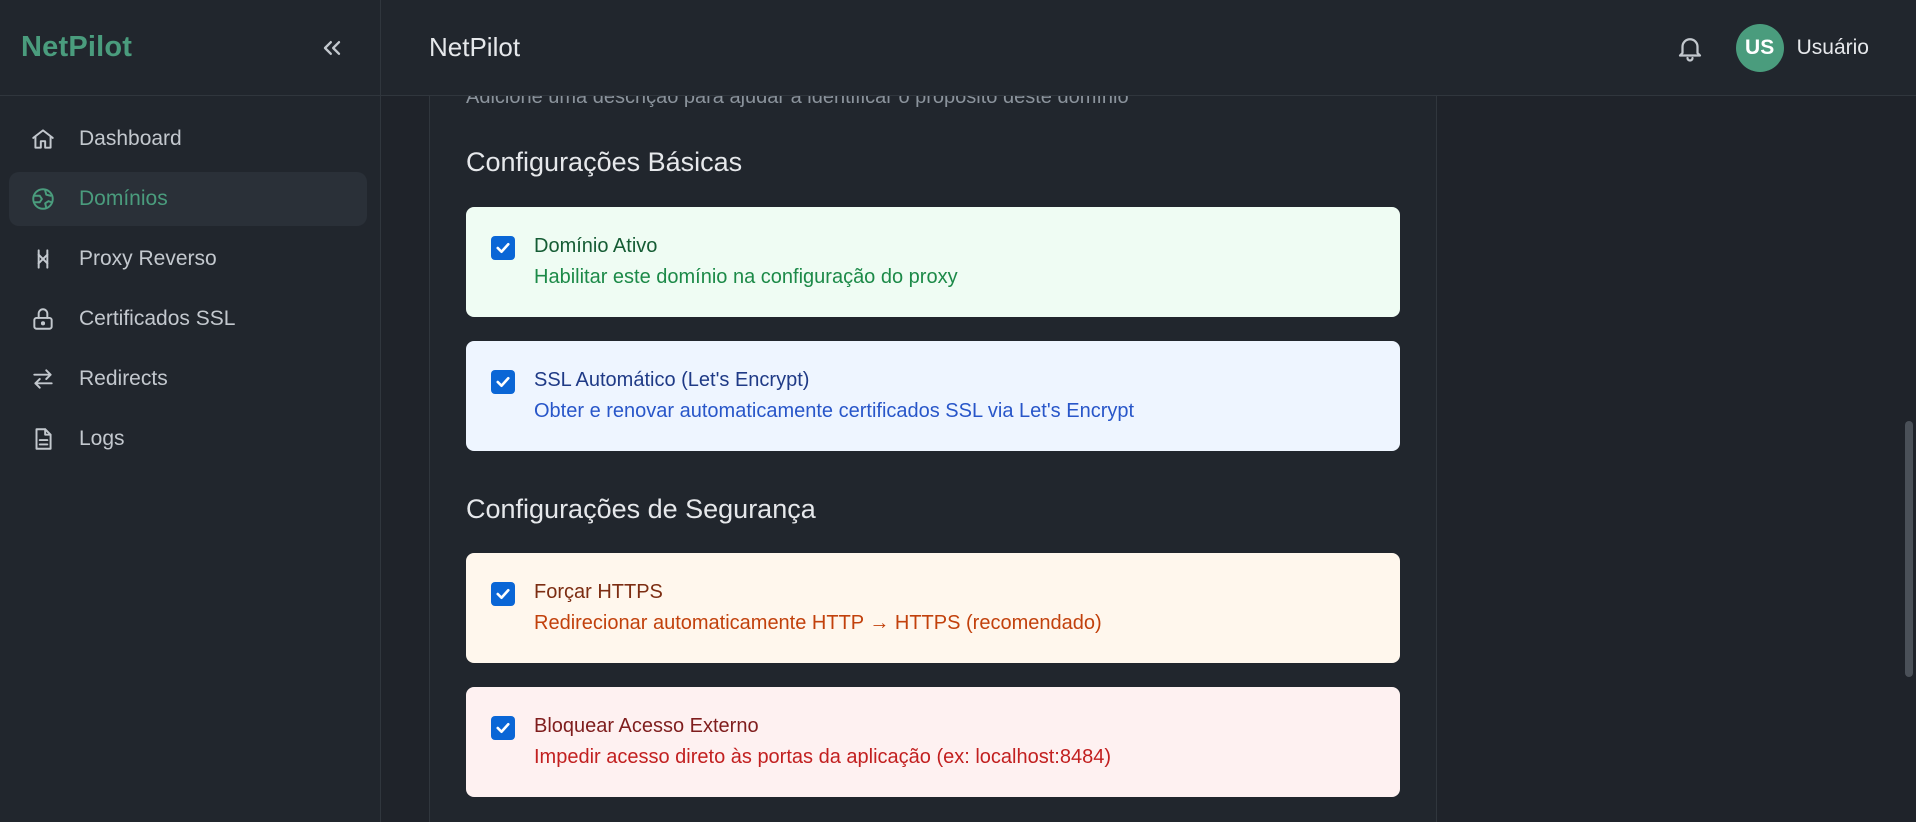 The height and width of the screenshot is (822, 1916). I want to click on forcar-https-checkbox, so click(503, 594).